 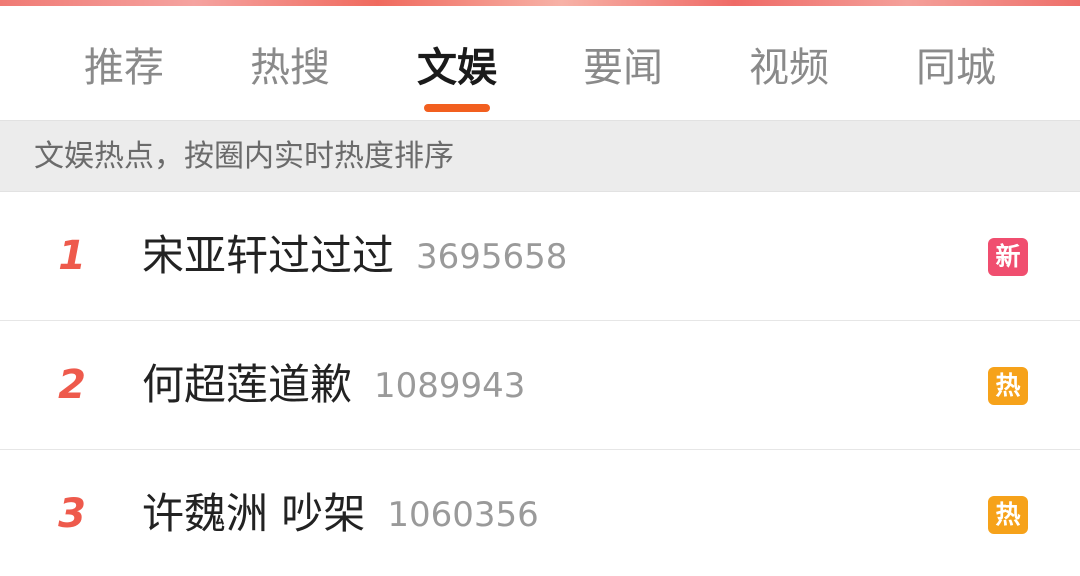 I want to click on trending-title-text: 许魏洲 吵架, so click(x=253, y=513).